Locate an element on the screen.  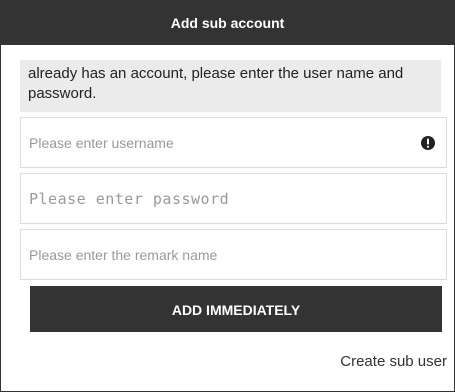
remark-field is located at coordinates (233, 254).